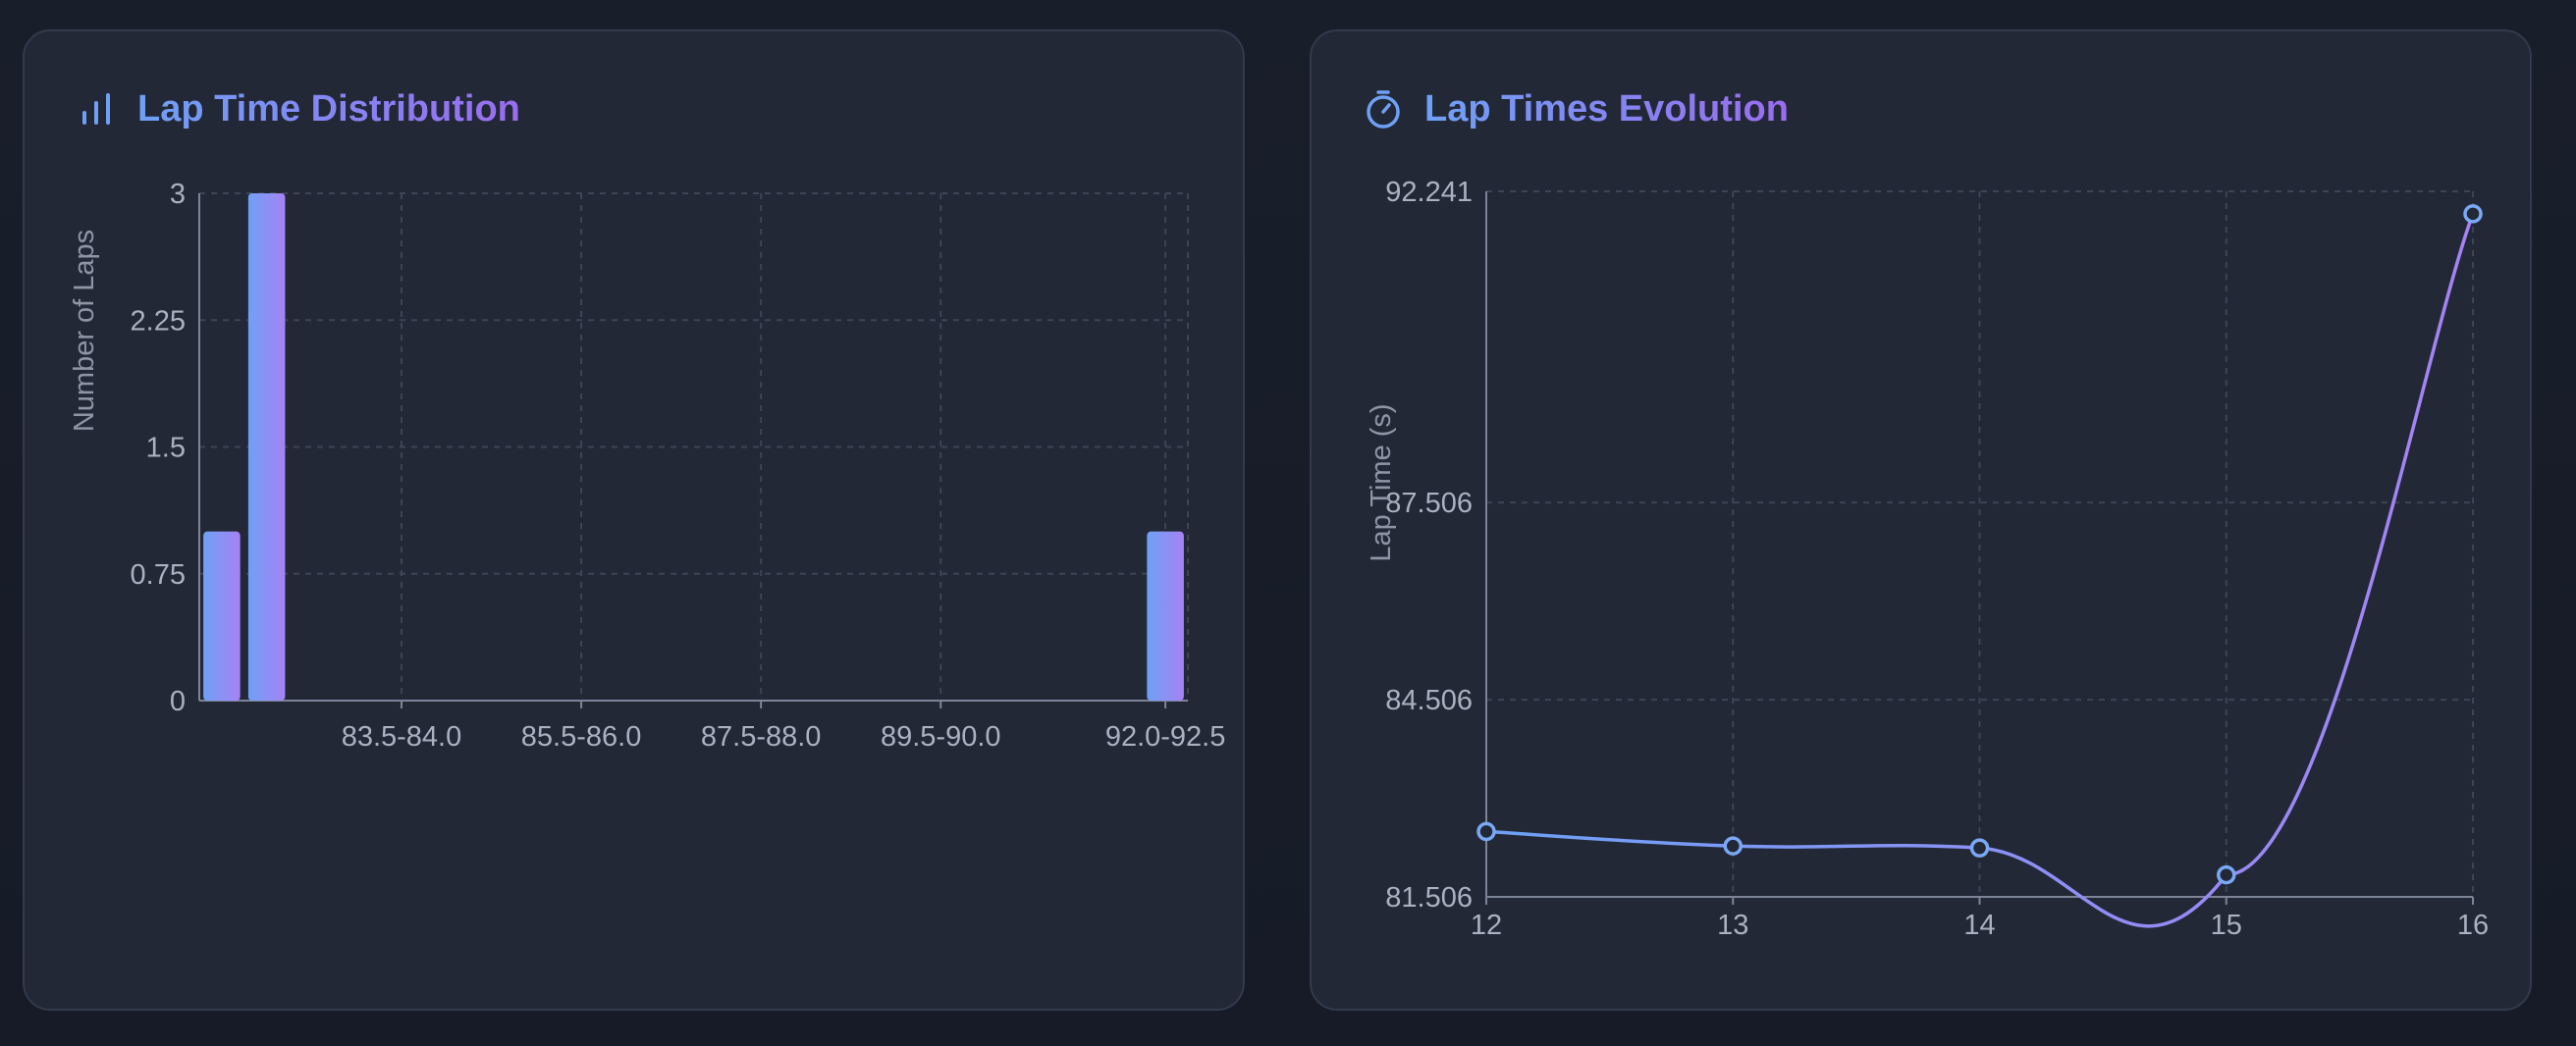  Describe the element at coordinates (2473, 925) in the screenshot. I see `evo-x-tick-label: 16` at that location.